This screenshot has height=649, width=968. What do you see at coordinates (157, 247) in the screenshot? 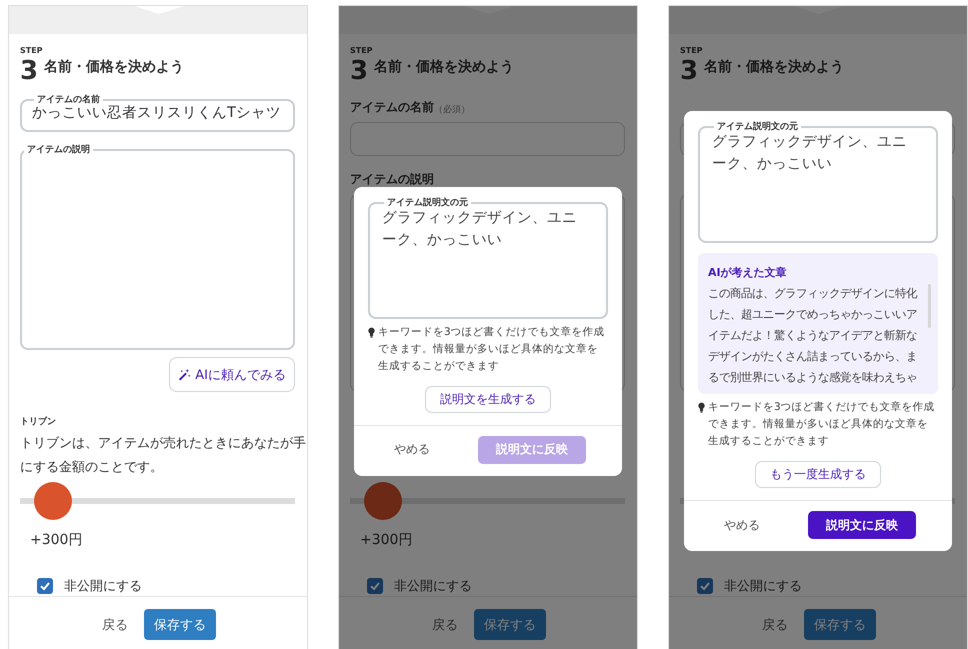
I see `description-field: アイテムの説明` at bounding box center [157, 247].